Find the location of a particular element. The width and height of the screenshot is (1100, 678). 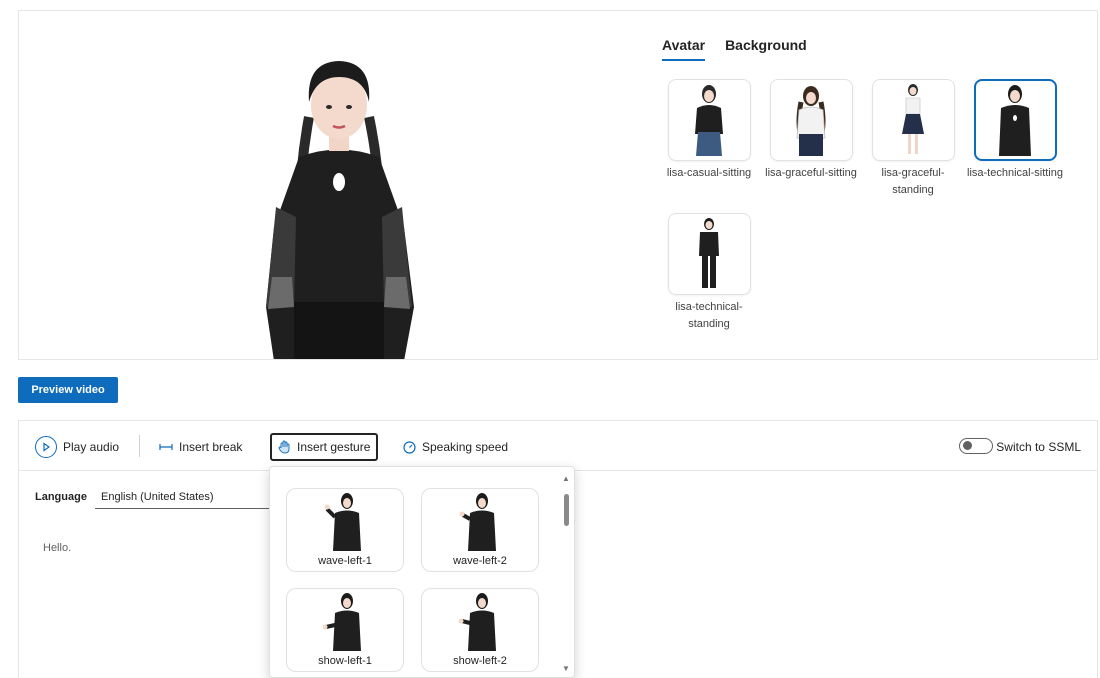

gesture-label: show-left-1 is located at coordinates (345, 661).